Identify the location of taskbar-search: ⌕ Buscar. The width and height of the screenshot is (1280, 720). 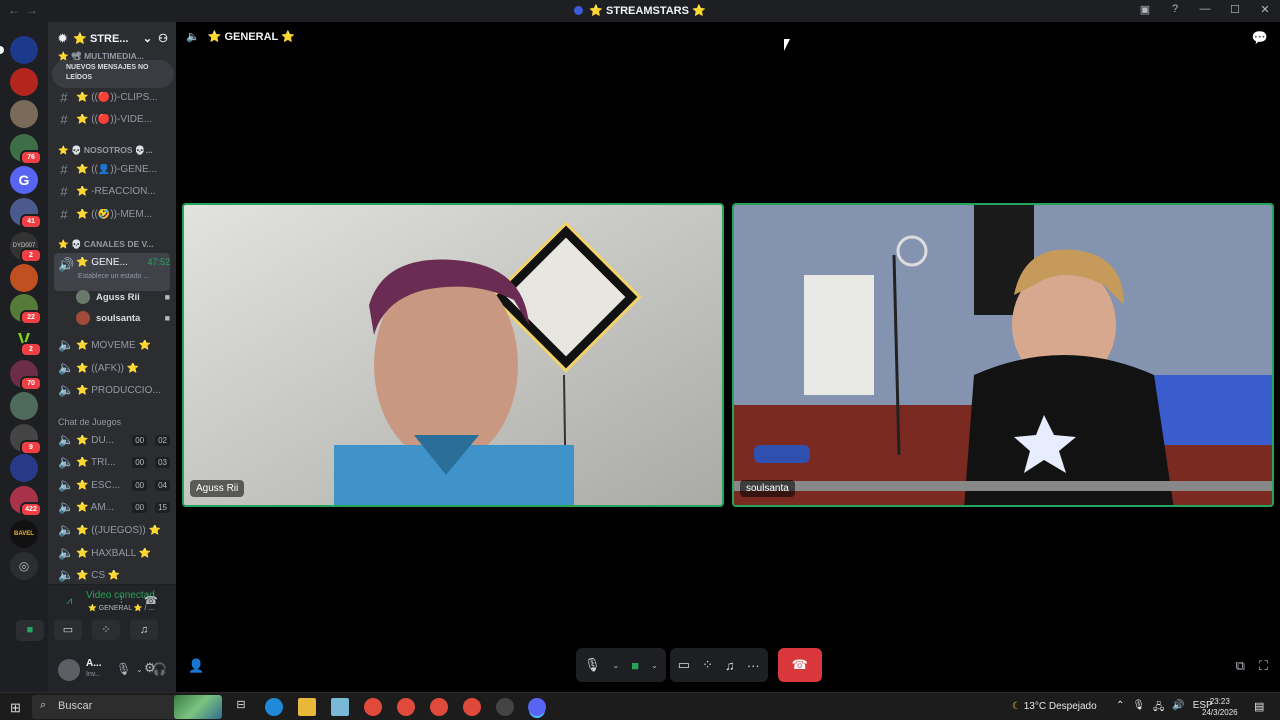
(127, 707).